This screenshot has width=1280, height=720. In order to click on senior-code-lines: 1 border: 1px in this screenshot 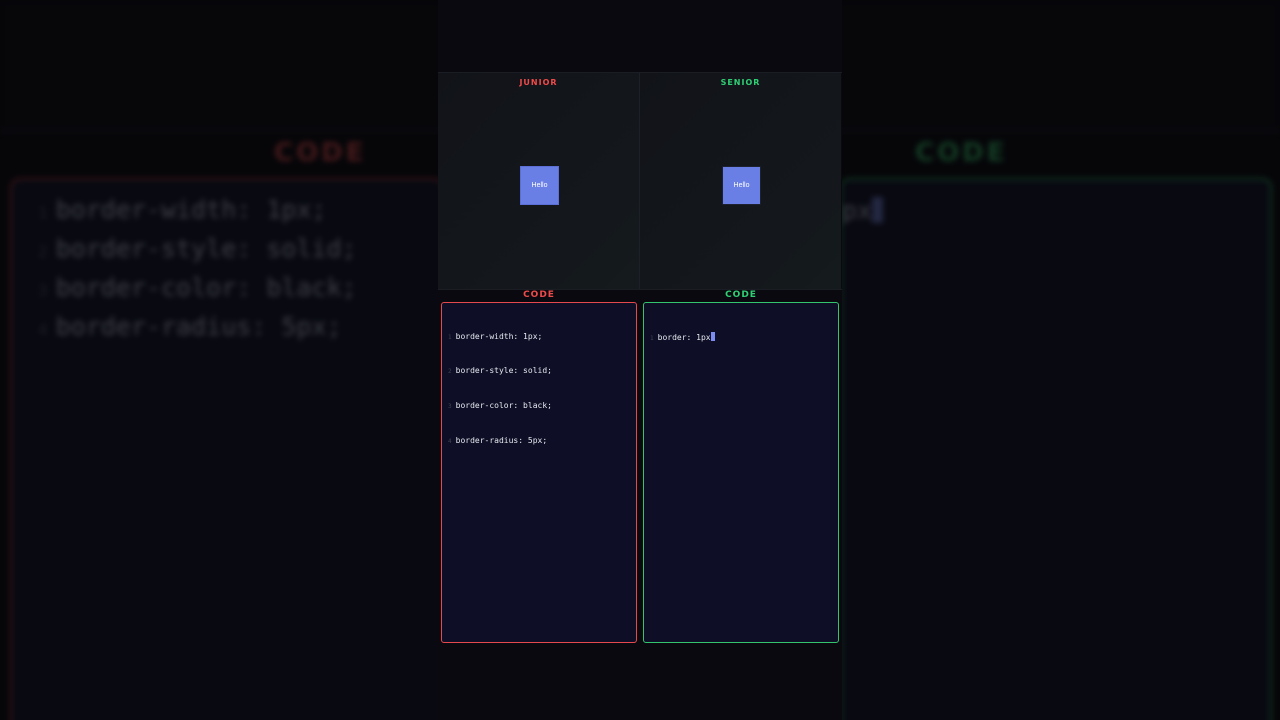, I will do `click(682, 337)`.